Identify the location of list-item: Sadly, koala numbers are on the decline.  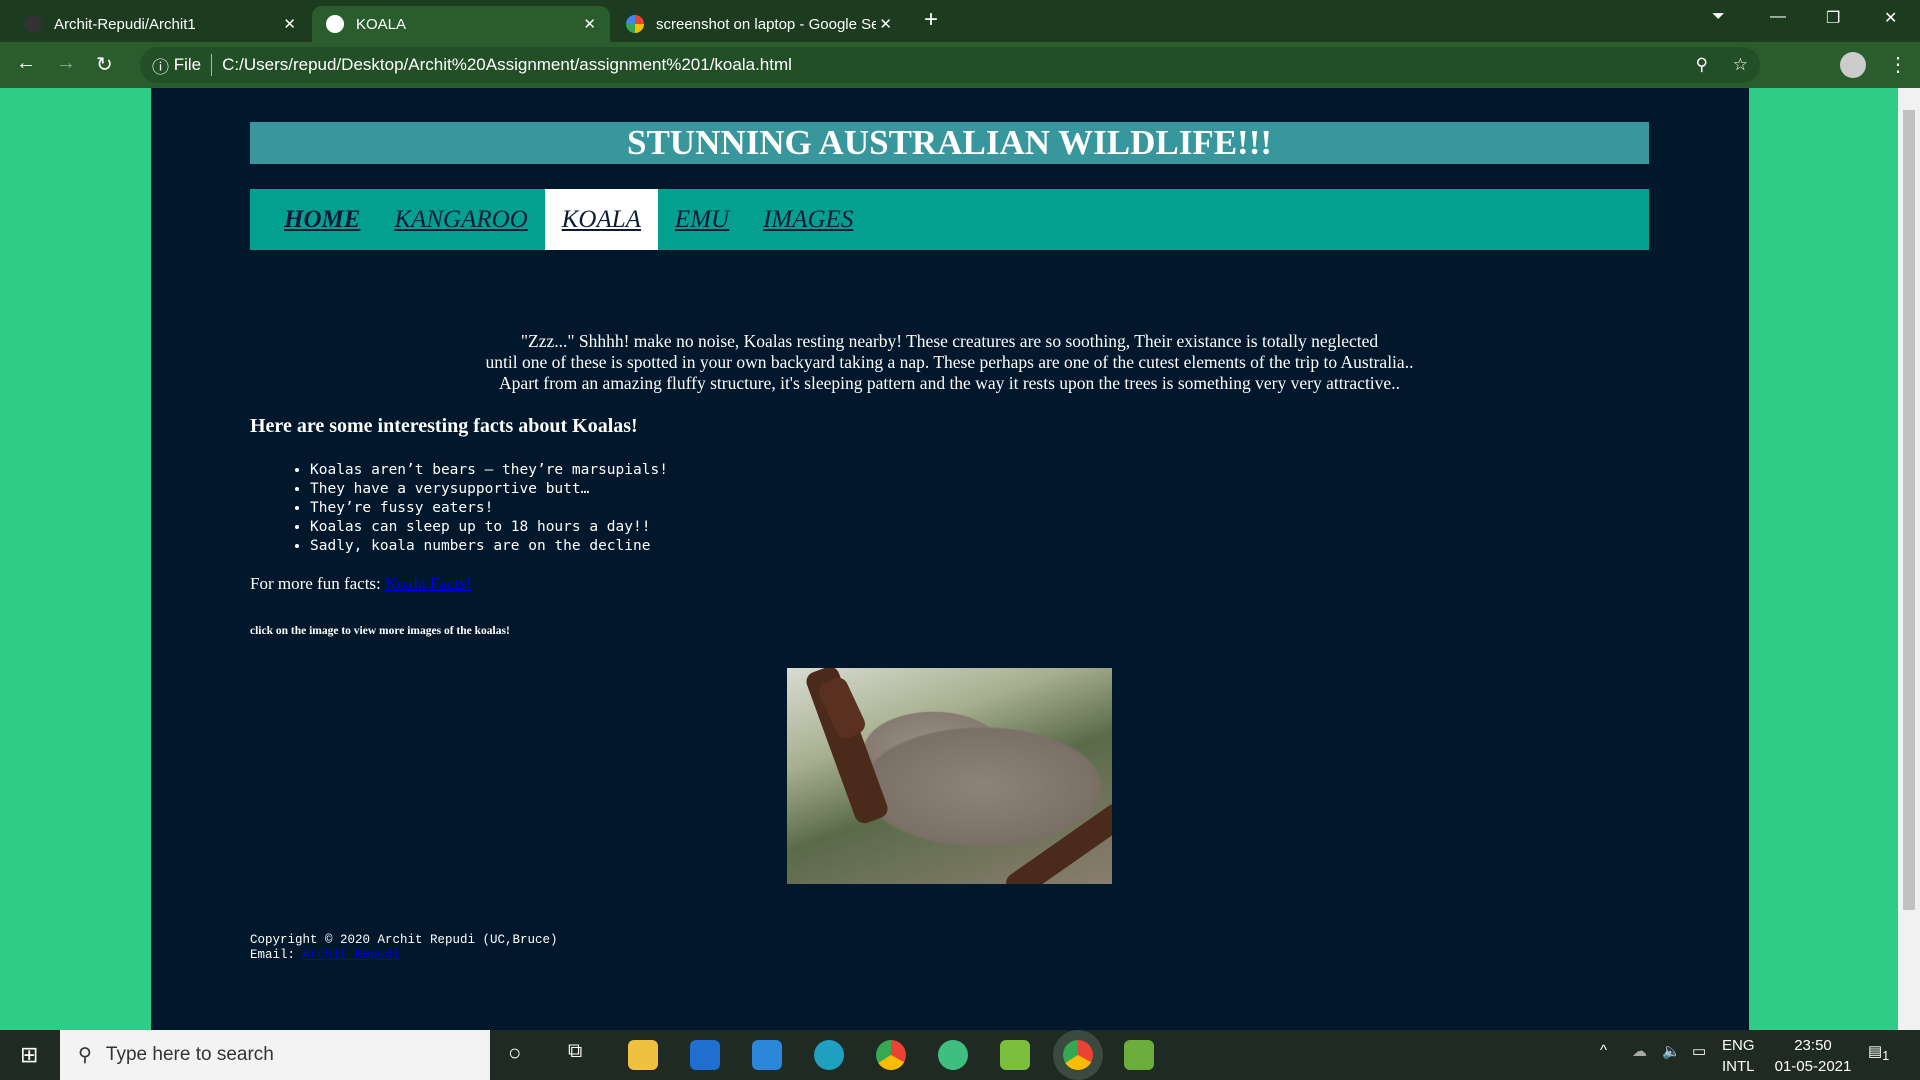
(489, 546).